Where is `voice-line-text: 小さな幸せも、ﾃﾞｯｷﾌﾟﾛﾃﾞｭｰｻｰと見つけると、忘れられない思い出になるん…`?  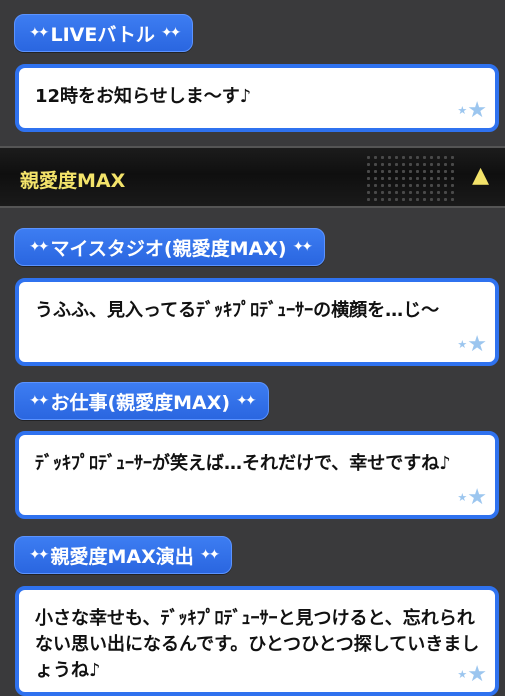 voice-line-text: 小さな幸せも、ﾃﾞｯｷﾌﾟﾛﾃﾞｭｰｻｰと見つけると、忘れられない思い出になるん… is located at coordinates (257, 644).